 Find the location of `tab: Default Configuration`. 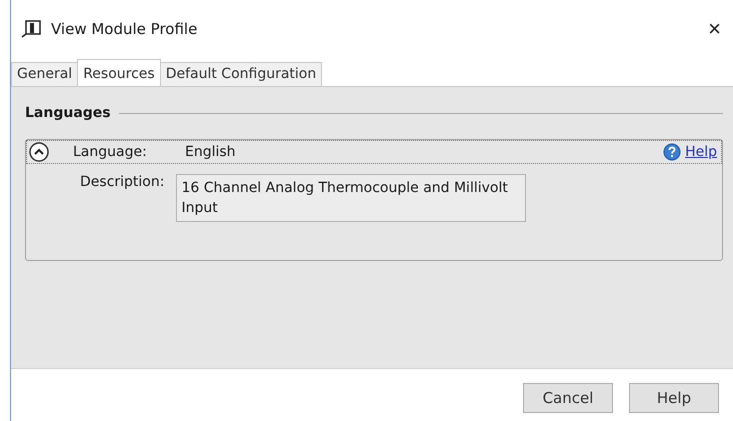

tab: Default Configuration is located at coordinates (241, 74).